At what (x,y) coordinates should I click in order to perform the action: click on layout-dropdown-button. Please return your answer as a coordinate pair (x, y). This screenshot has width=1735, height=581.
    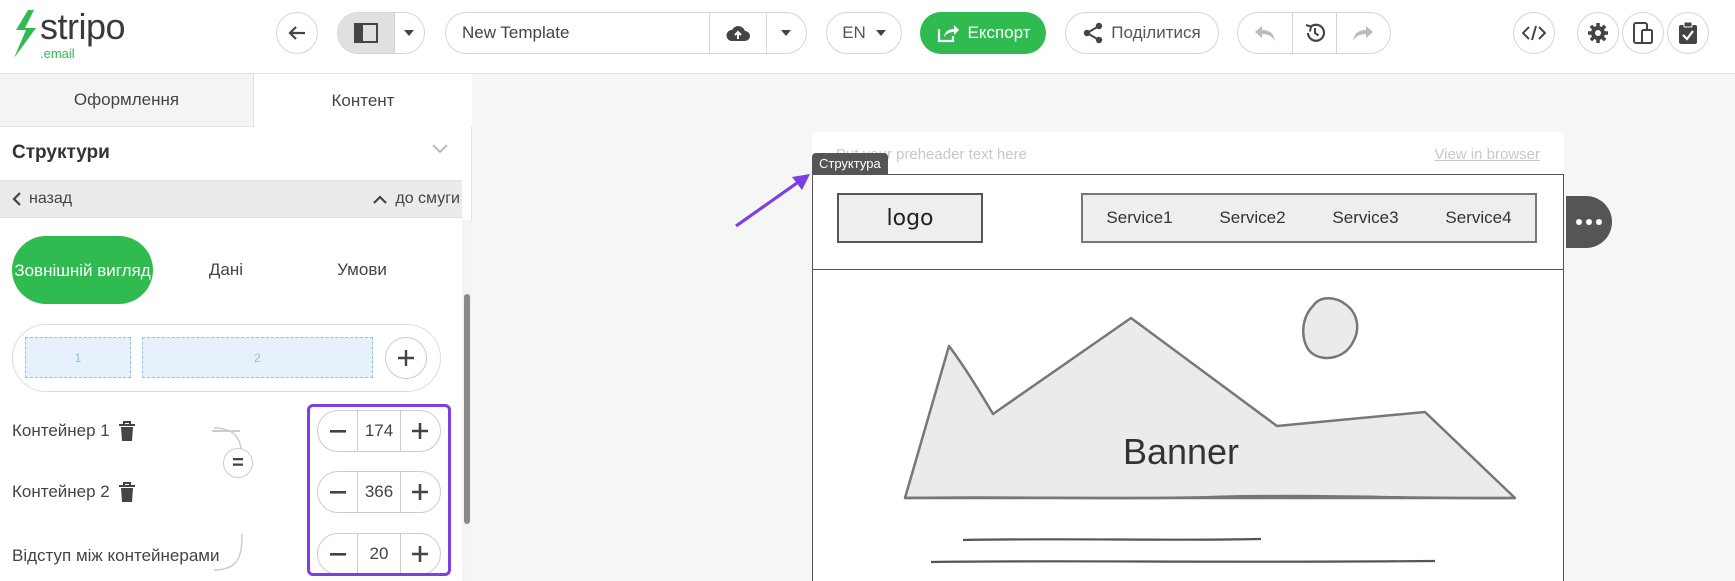
    Looking at the image, I should click on (409, 33).